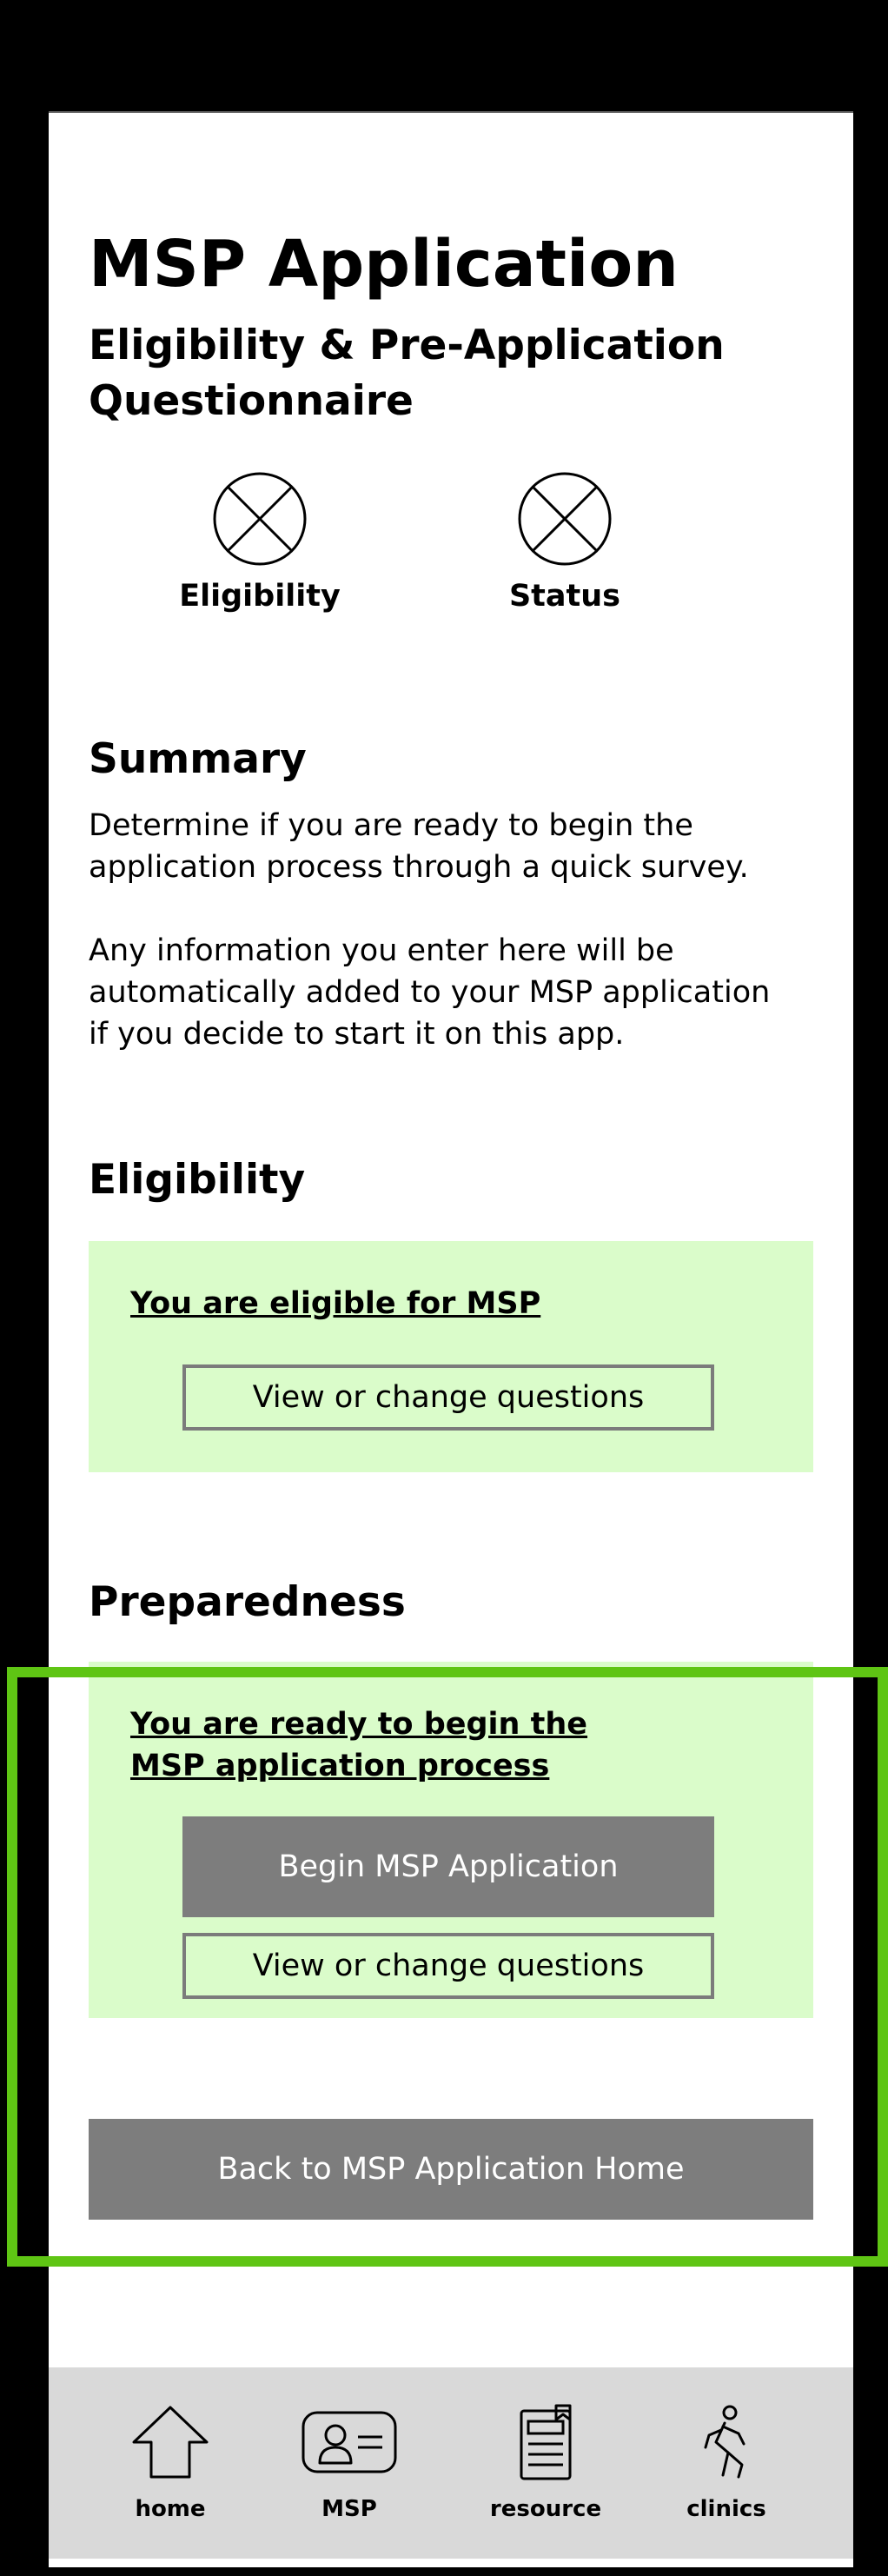 The image size is (888, 2576). Describe the element at coordinates (545, 2509) in the screenshot. I see `nav-label-resource: resource` at that location.